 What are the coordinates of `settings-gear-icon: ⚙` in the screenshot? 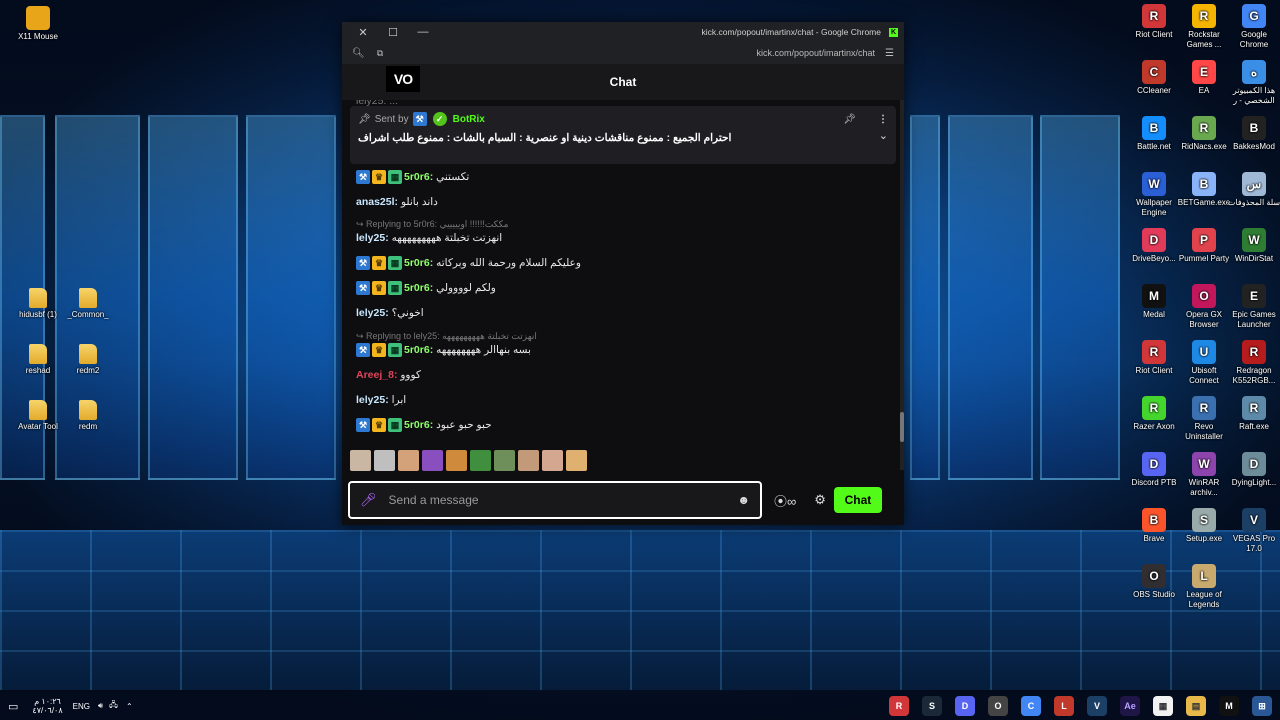 It's located at (820, 500).